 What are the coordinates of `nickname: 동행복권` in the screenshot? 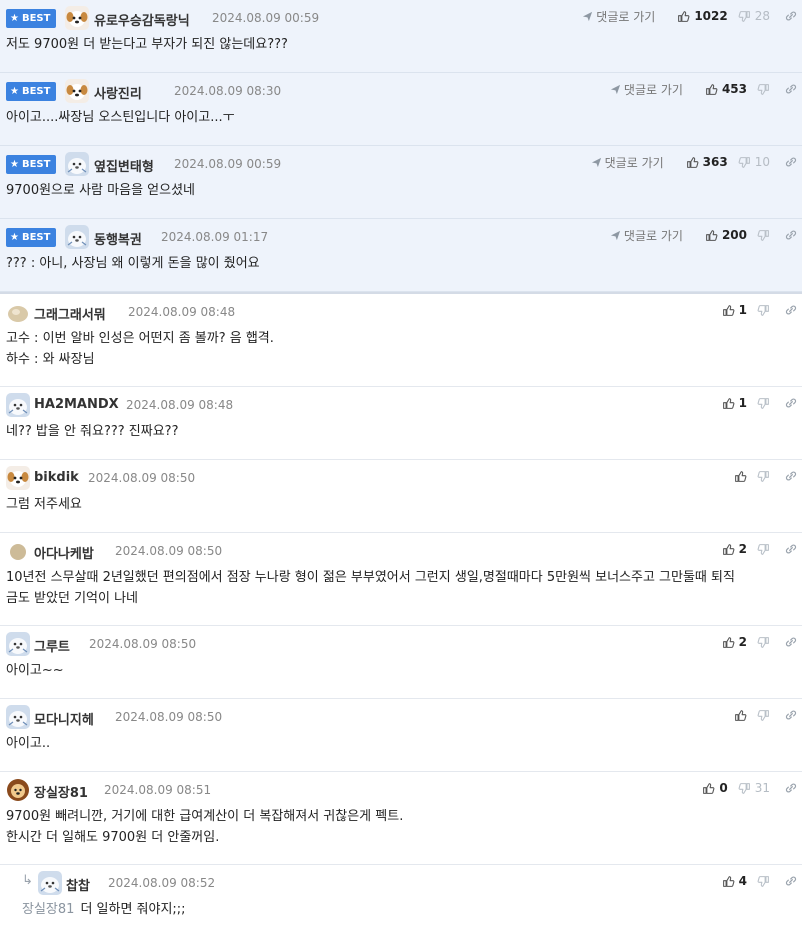 It's located at (118, 238).